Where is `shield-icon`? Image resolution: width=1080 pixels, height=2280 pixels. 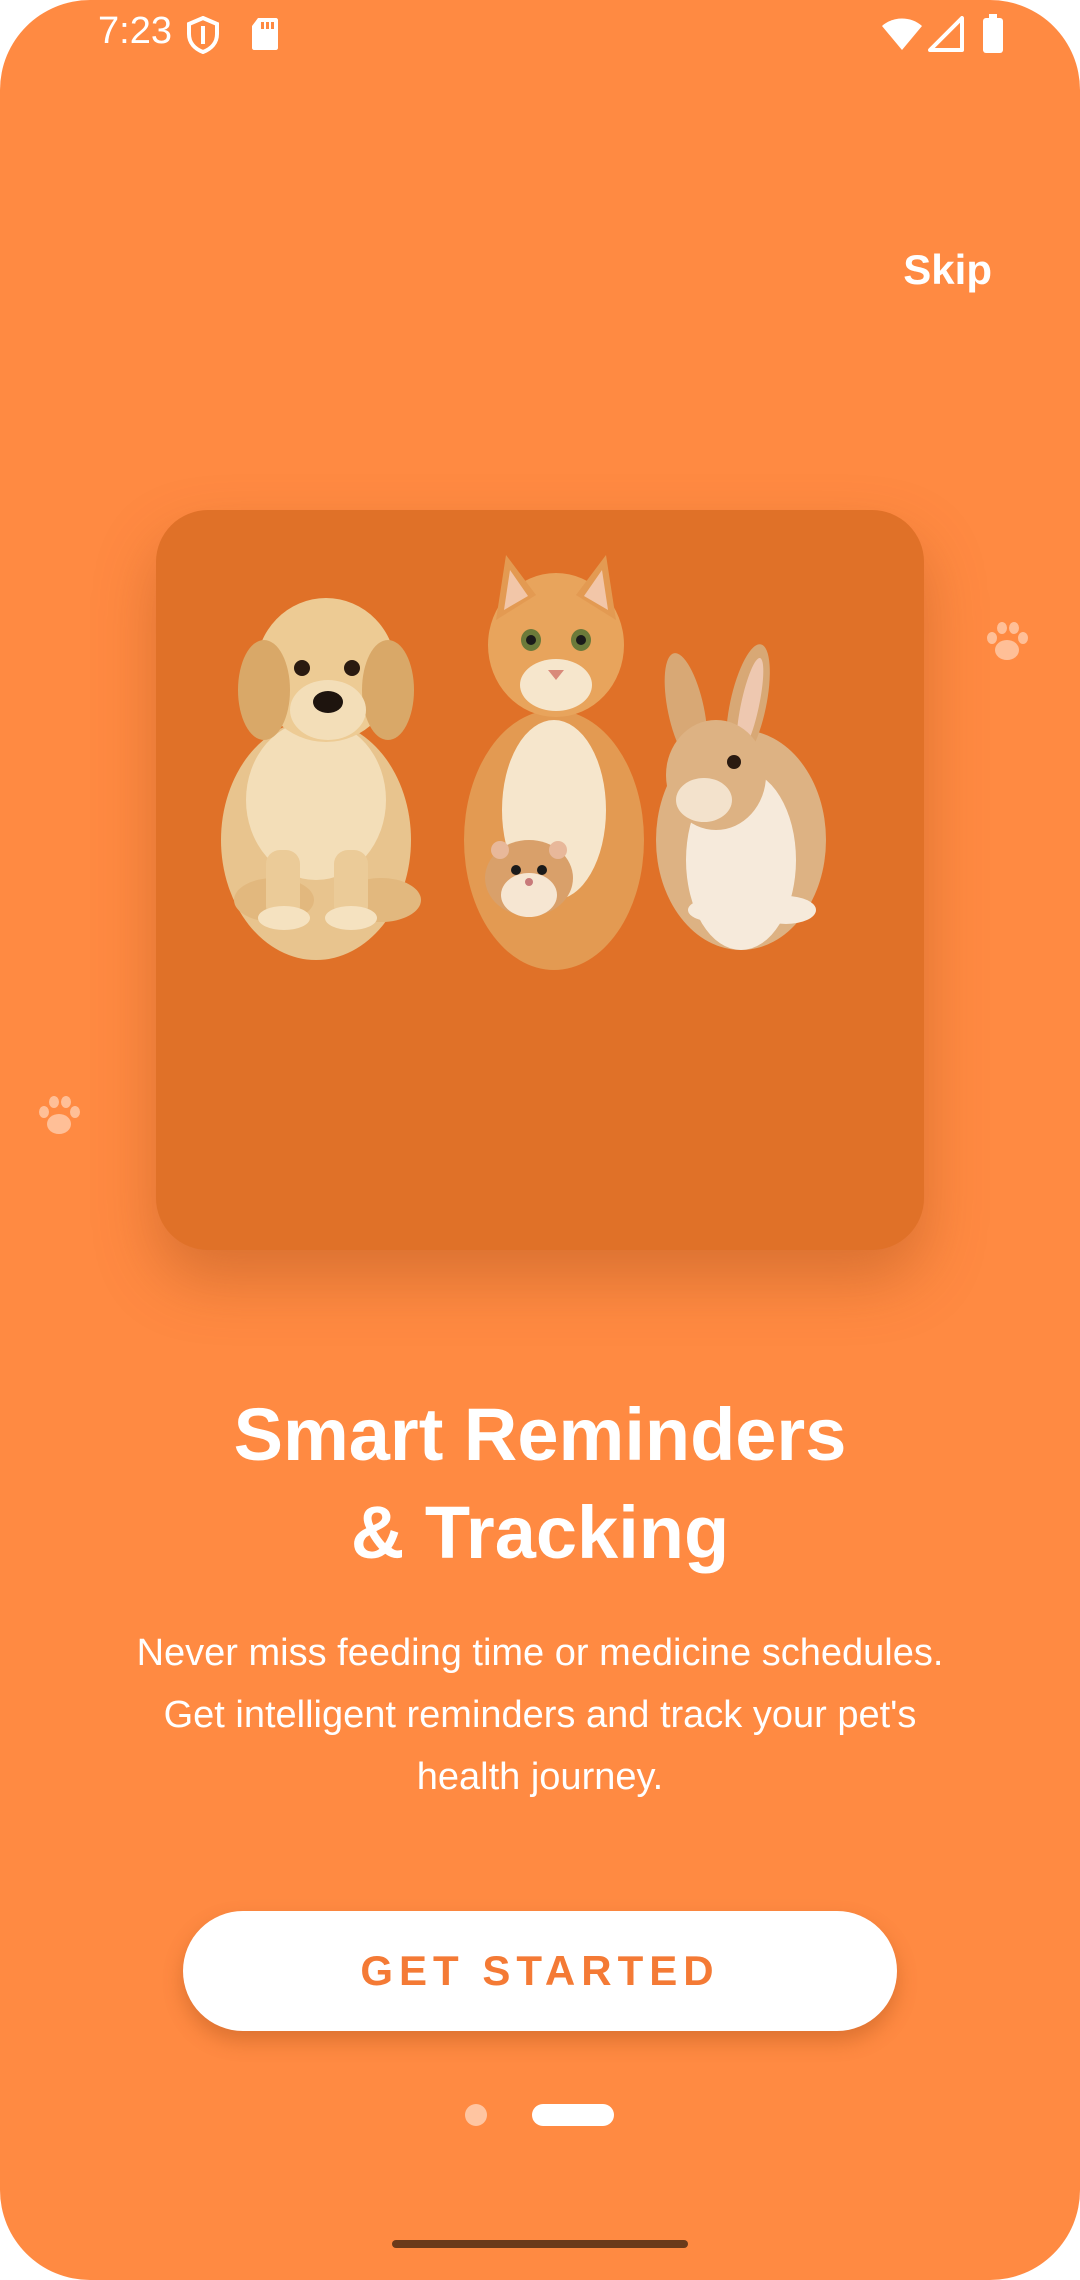
shield-icon is located at coordinates (203, 35).